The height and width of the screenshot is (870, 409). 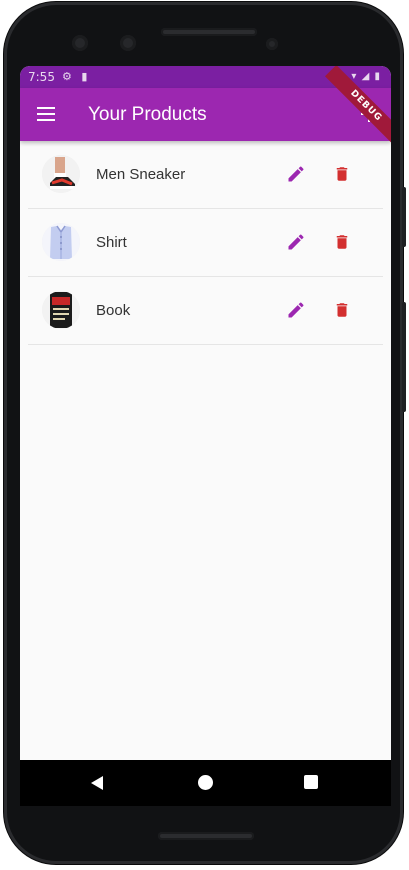 I want to click on home-icon, so click(x=205, y=782).